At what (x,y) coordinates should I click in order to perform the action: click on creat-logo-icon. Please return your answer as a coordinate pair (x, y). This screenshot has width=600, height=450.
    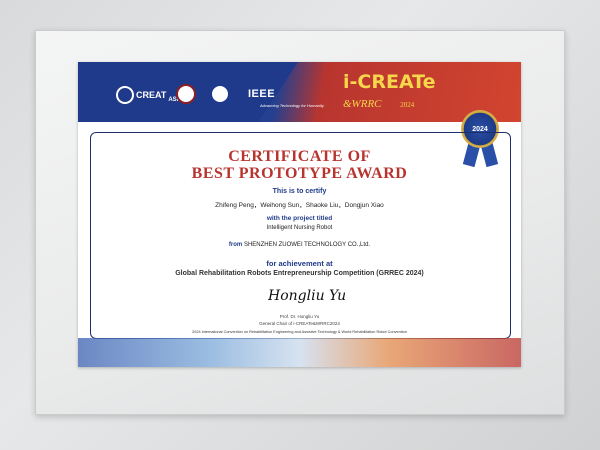
    Looking at the image, I should click on (125, 95).